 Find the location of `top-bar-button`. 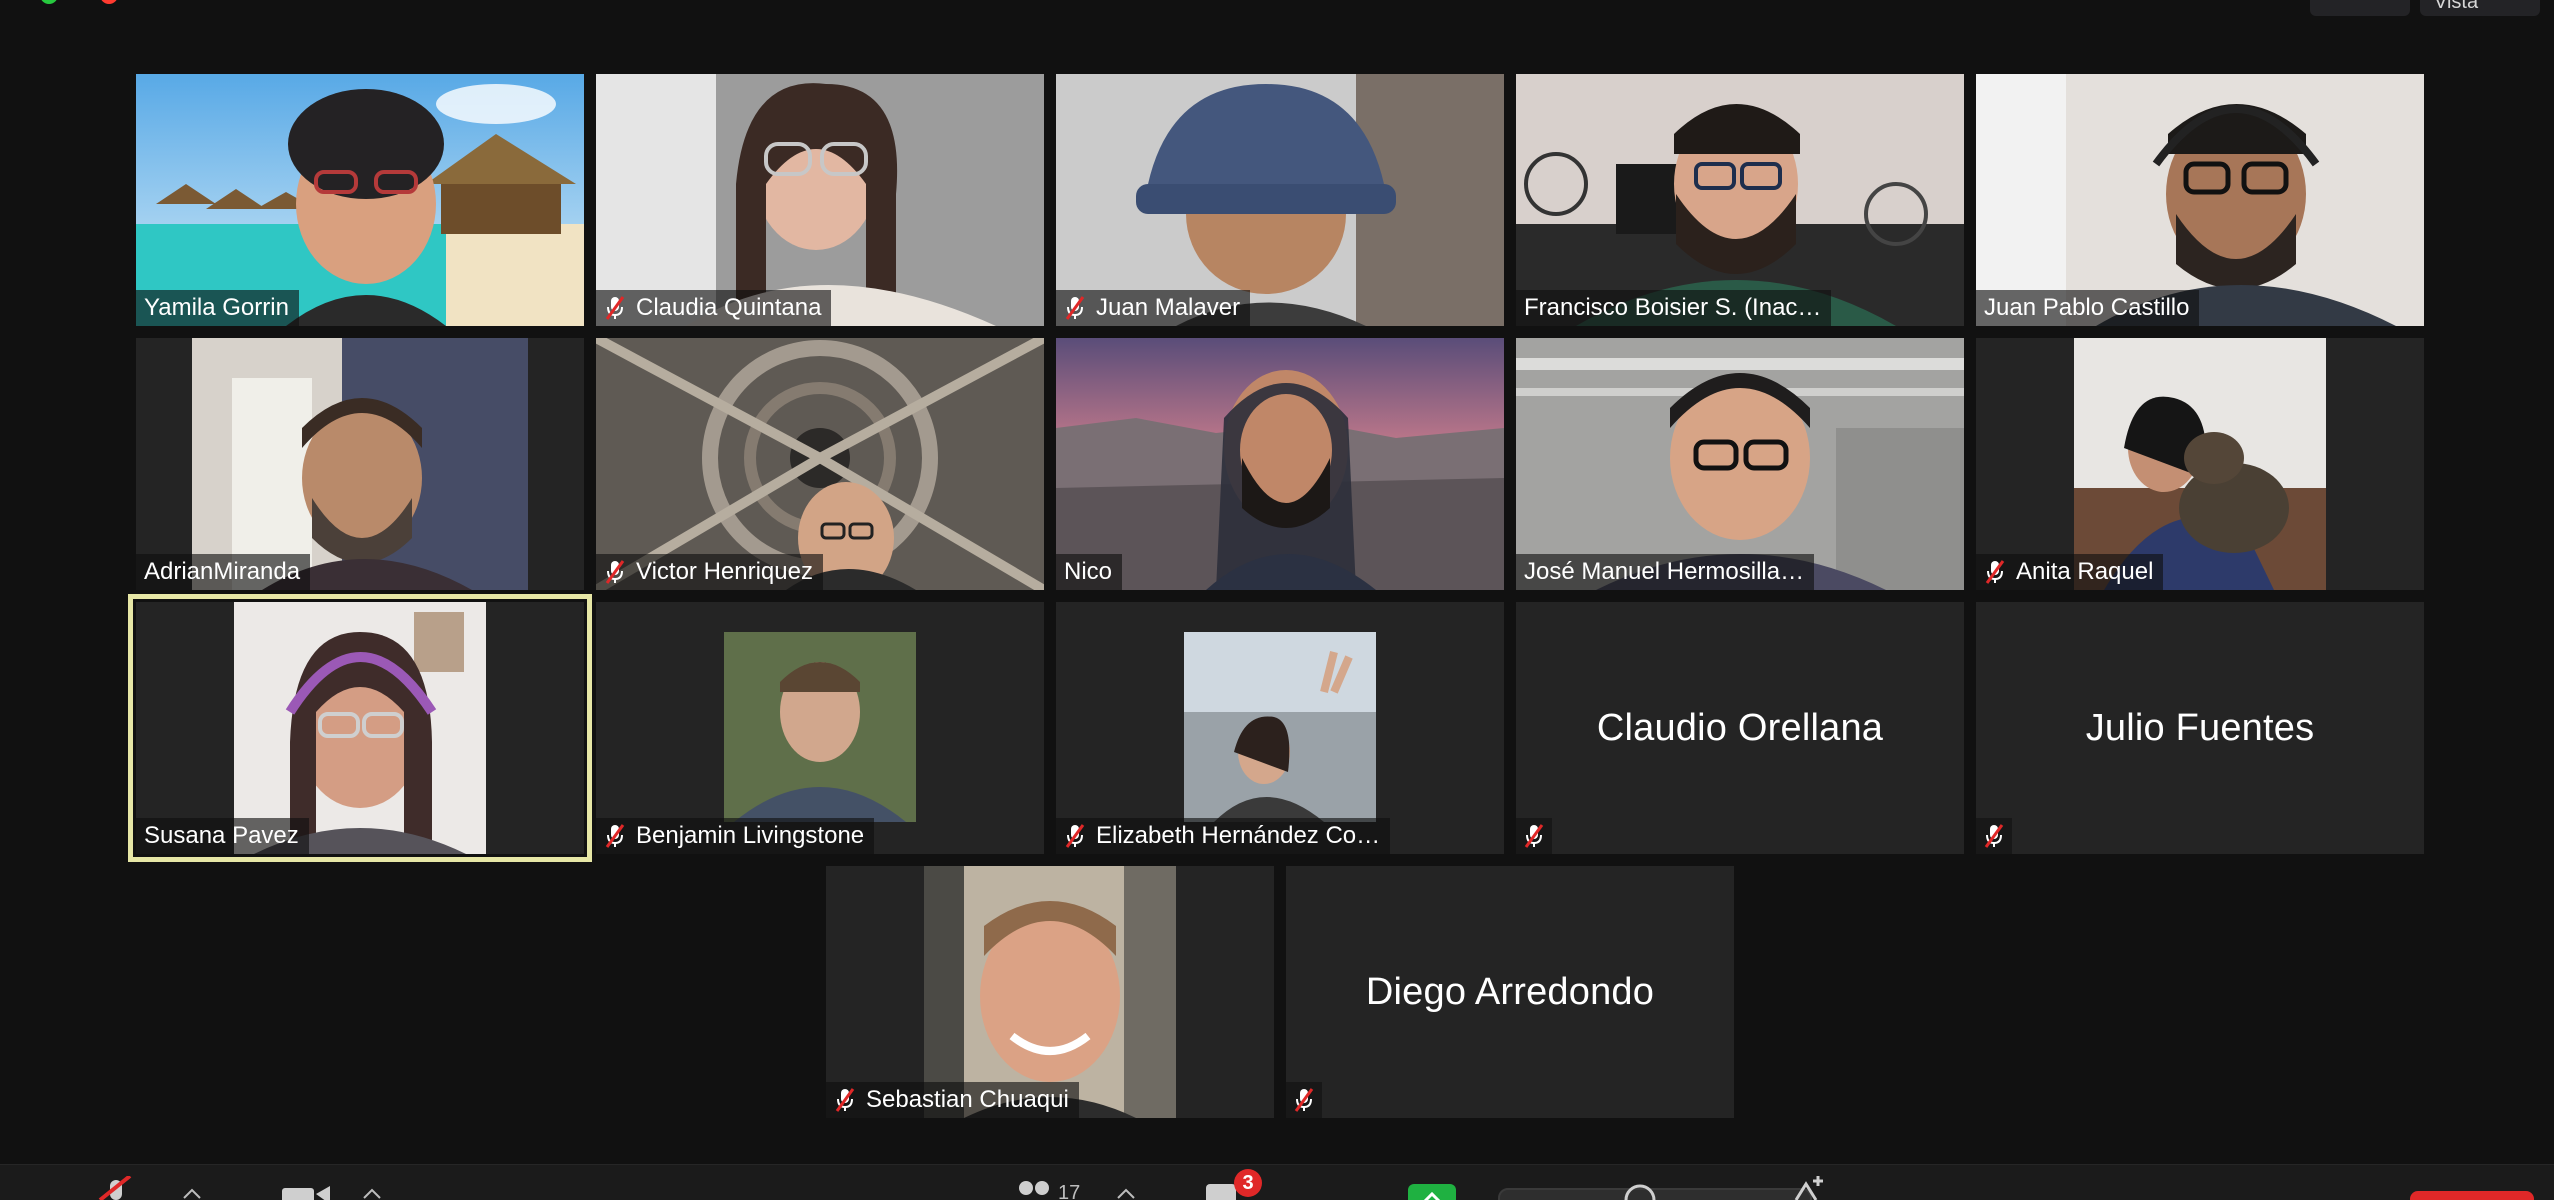

top-bar-button is located at coordinates (2360, 8).